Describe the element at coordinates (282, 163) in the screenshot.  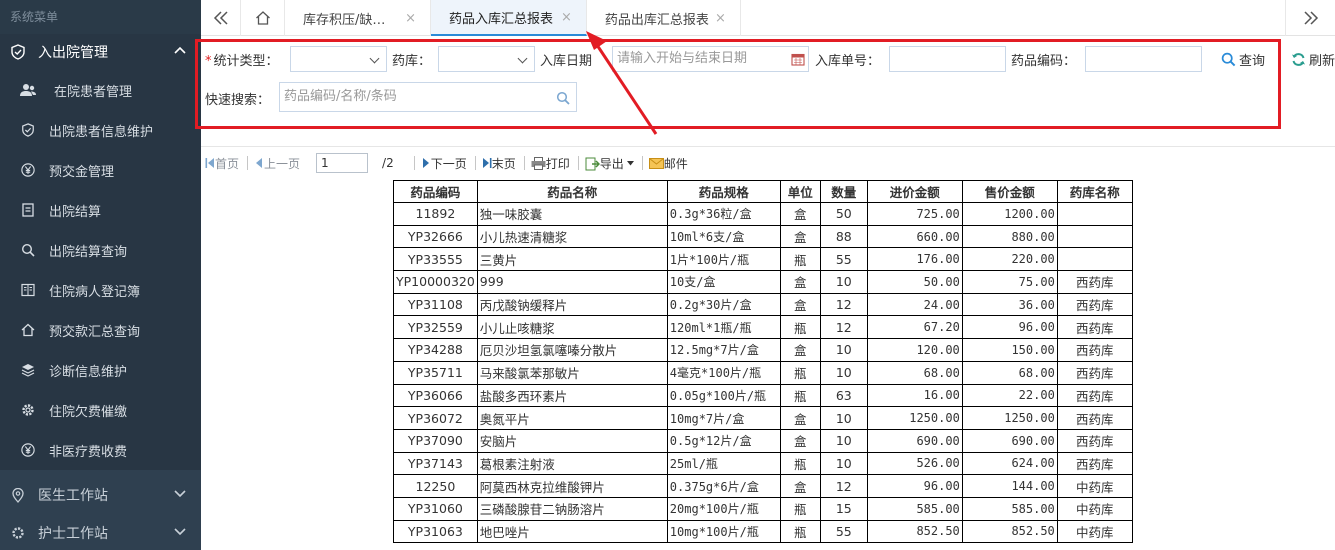
I see `prev-page-label: 上一页` at that location.